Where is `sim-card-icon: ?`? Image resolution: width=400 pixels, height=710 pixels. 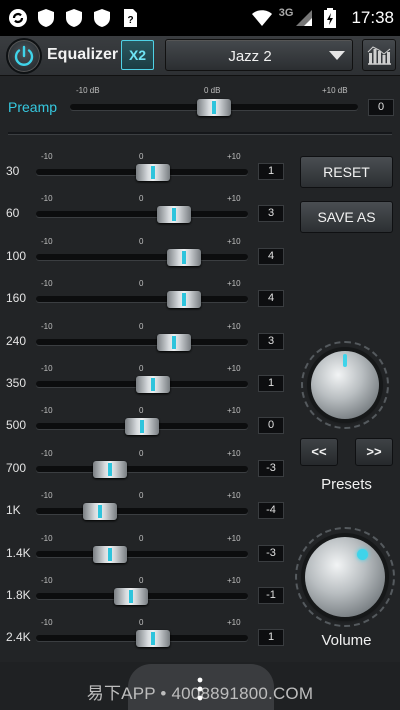
sim-card-icon: ? is located at coordinates (130, 18).